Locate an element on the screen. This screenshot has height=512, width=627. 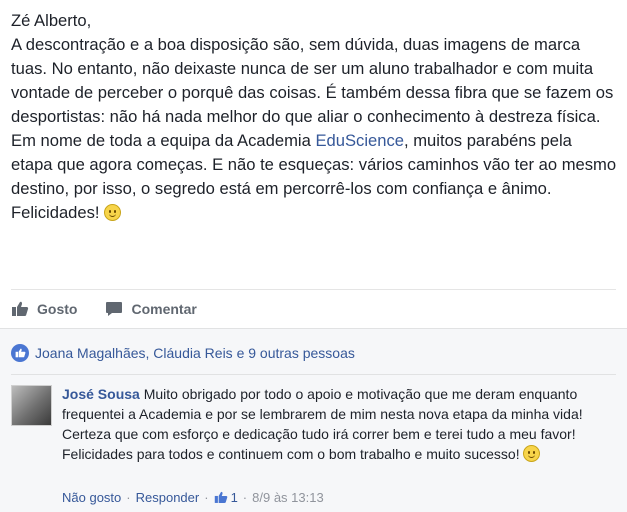
like-label: Gosto is located at coordinates (57, 308).